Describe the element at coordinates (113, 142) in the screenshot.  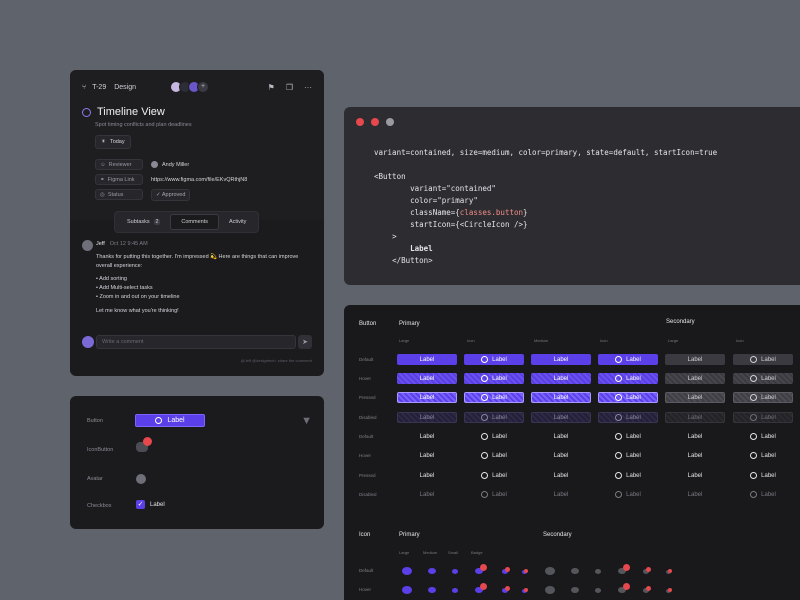
I see `due-date-chip: ☀ Today` at that location.